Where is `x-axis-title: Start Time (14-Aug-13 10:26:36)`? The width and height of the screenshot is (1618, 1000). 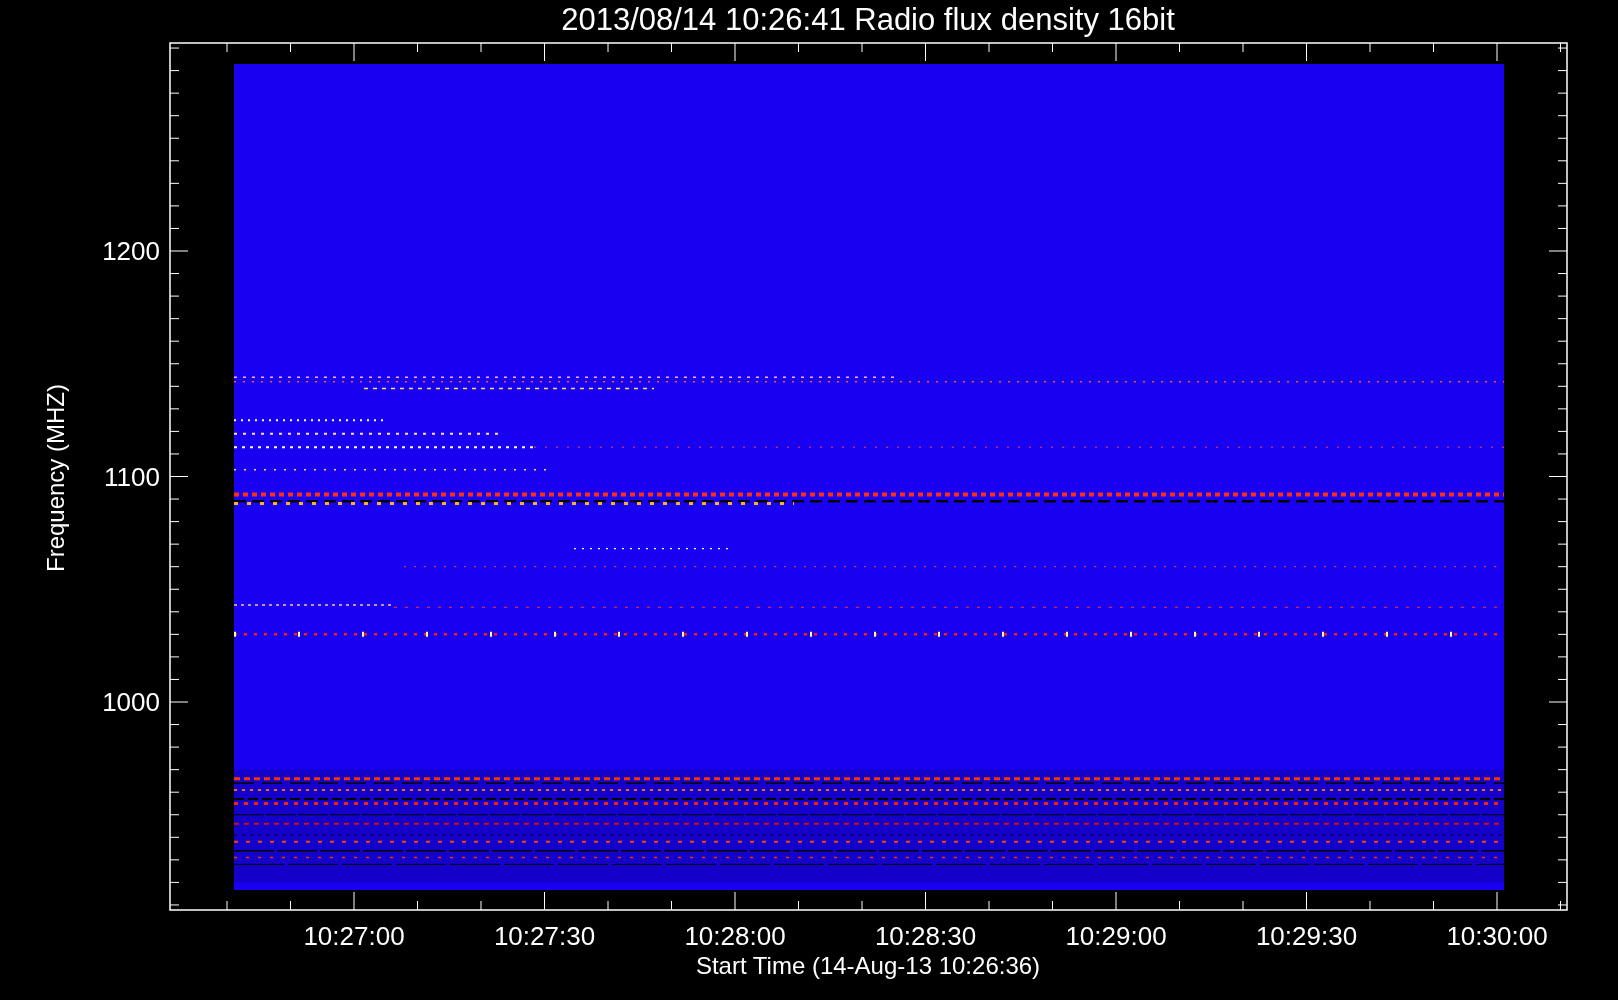
x-axis-title: Start Time (14-Aug-13 10:26:36) is located at coordinates (868, 965).